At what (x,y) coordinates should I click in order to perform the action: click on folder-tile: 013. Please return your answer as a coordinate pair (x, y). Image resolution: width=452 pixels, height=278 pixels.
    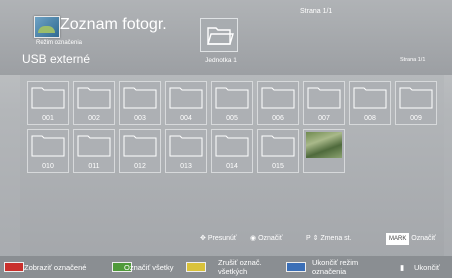
    Looking at the image, I should click on (186, 151).